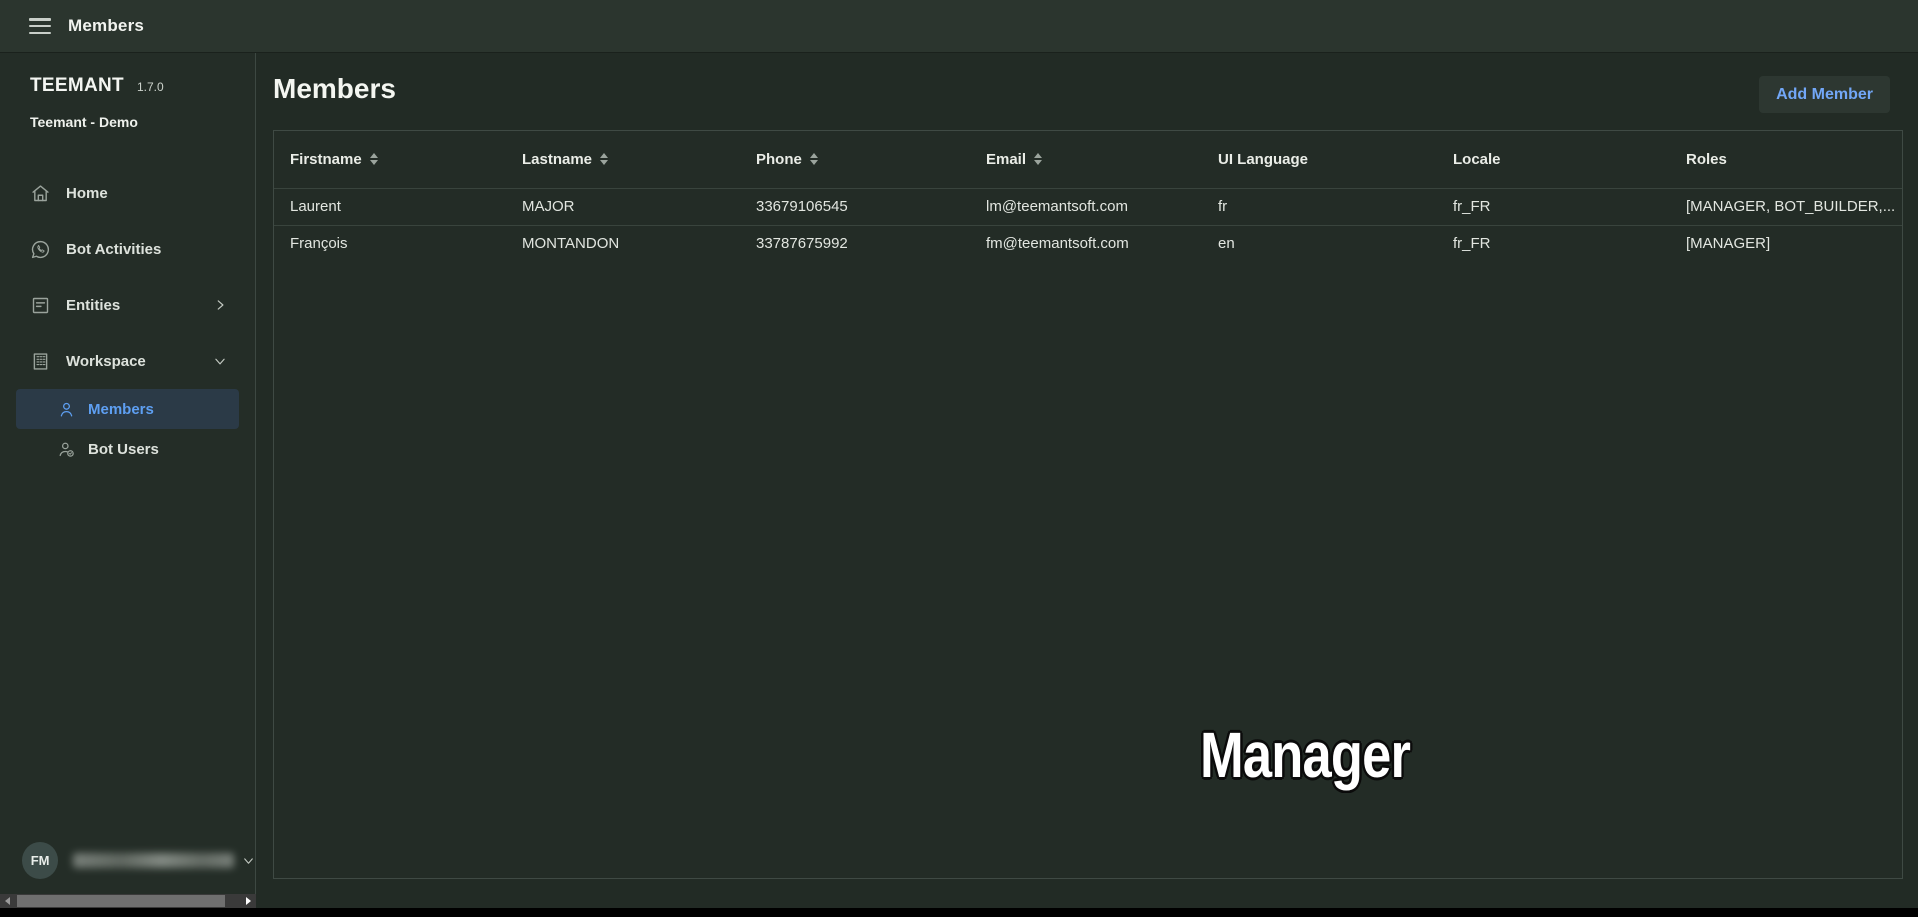  Describe the element at coordinates (557, 159) in the screenshot. I see `column-label: Lastname` at that location.